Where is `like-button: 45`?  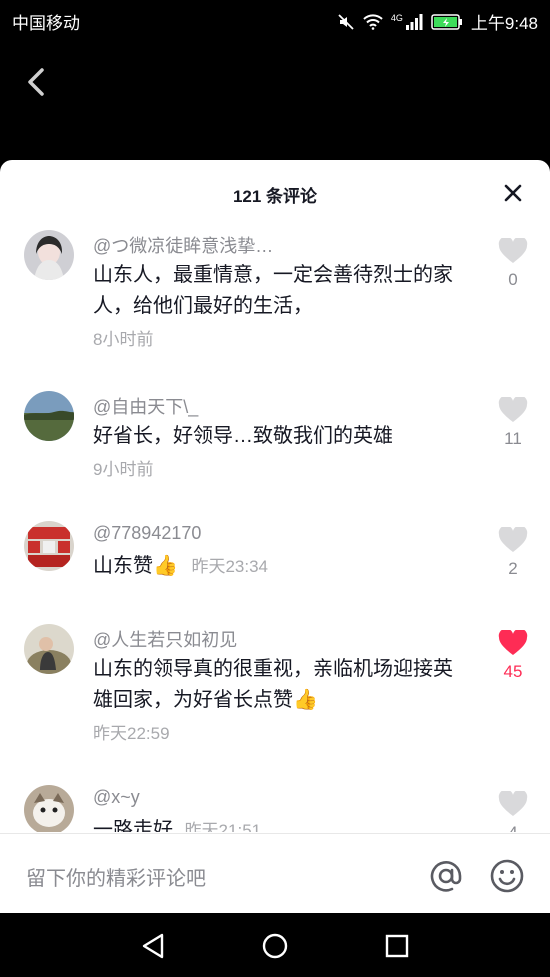 like-button: 45 is located at coordinates (513, 656).